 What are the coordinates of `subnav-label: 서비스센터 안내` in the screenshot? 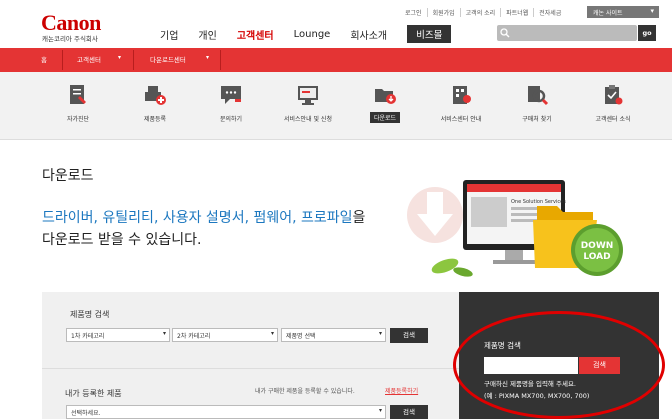 It's located at (461, 119).